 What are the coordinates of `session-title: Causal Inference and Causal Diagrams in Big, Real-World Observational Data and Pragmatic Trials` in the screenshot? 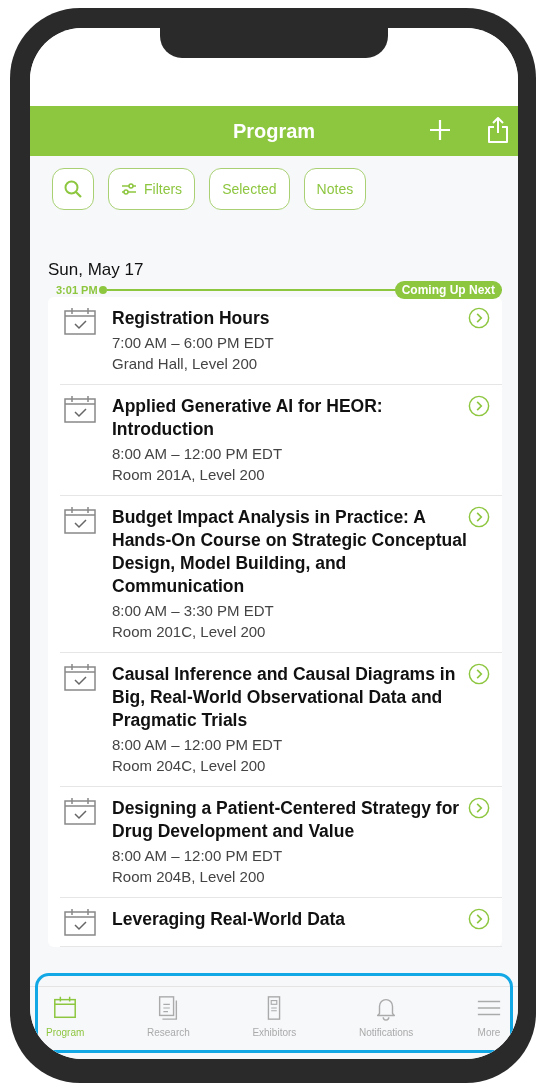 It's located at (290, 697).